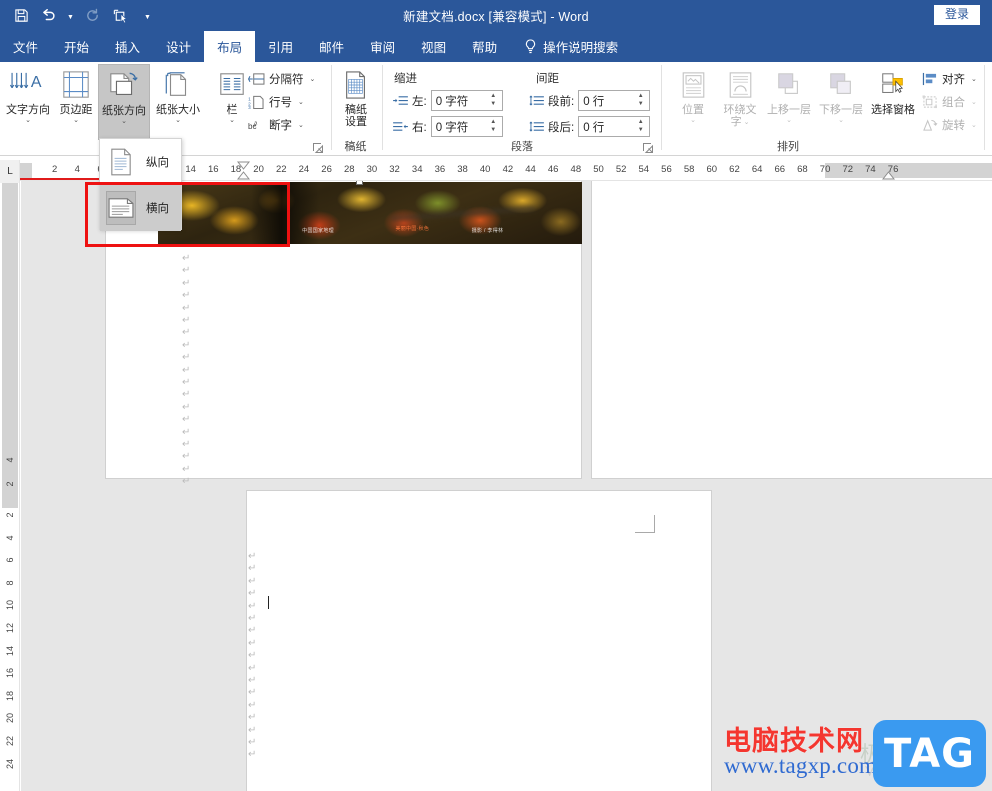  Describe the element at coordinates (740, 102) in the screenshot. I see `wrap-text-button: 环绕文 字 ⌄` at that location.